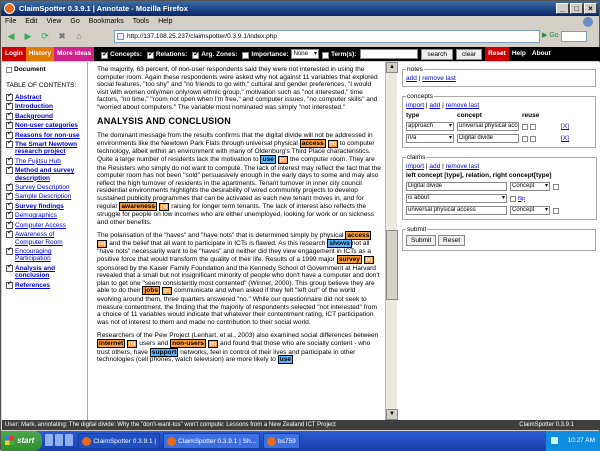  What do you see at coordinates (111, 343) in the screenshot?
I see `annotation-internet: internet` at bounding box center [111, 343].